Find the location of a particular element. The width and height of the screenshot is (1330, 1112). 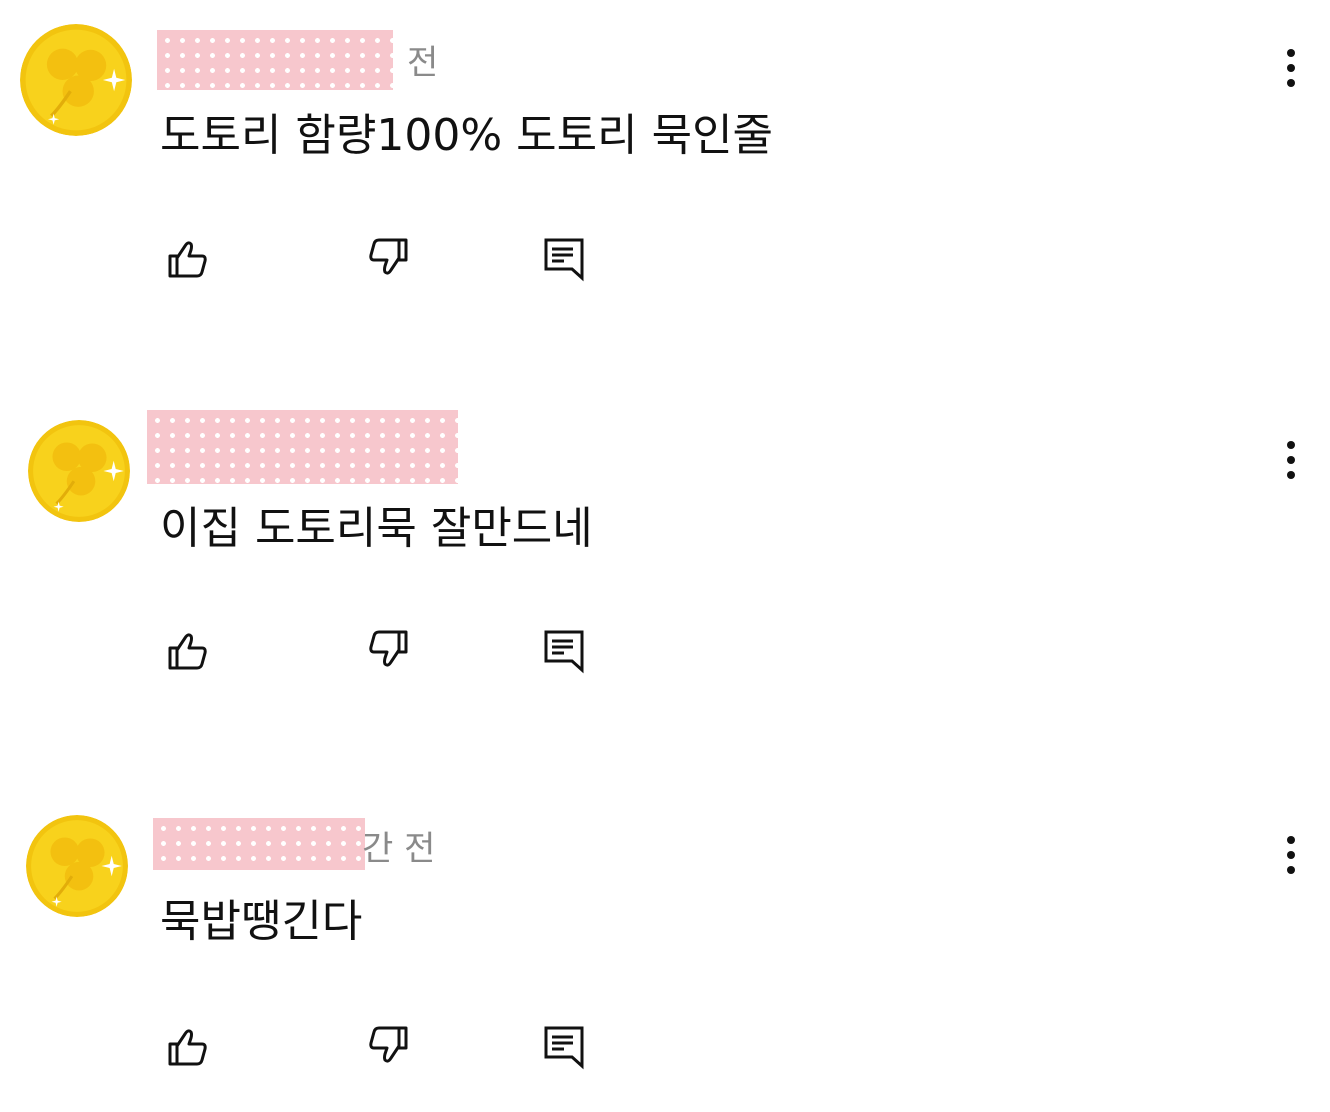

comment-time: 전 is located at coordinates (423, 63).